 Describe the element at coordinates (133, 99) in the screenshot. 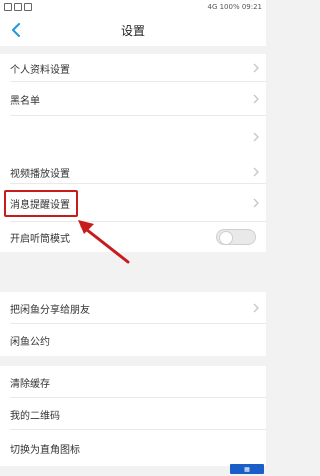

I see `settings-item-blacklist: 黑名单` at that location.